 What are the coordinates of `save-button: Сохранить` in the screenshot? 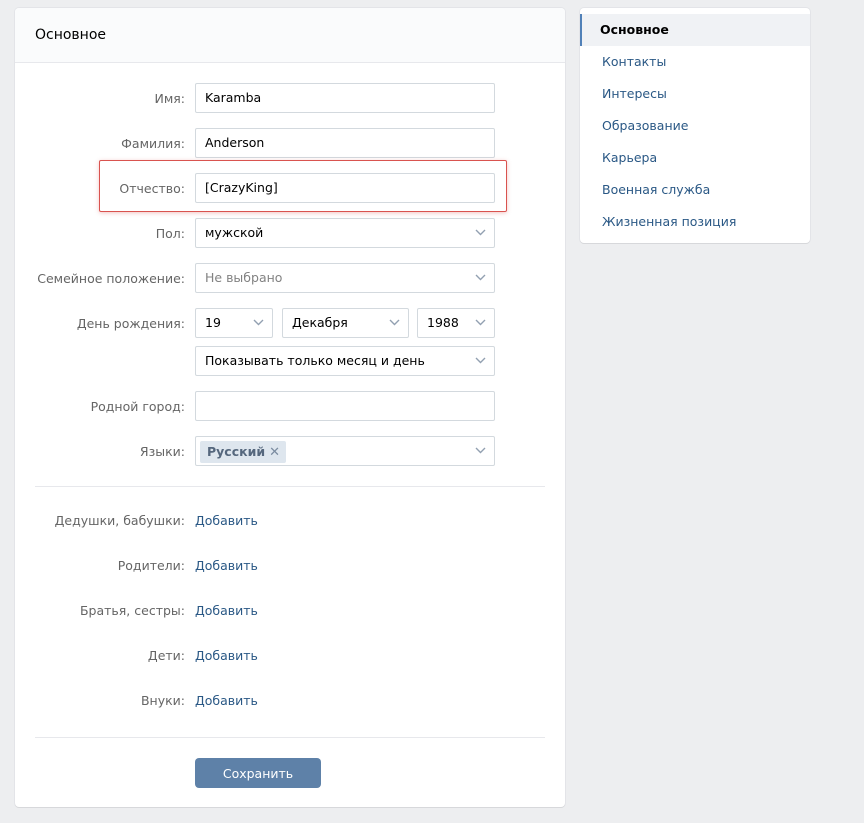 It's located at (258, 773).